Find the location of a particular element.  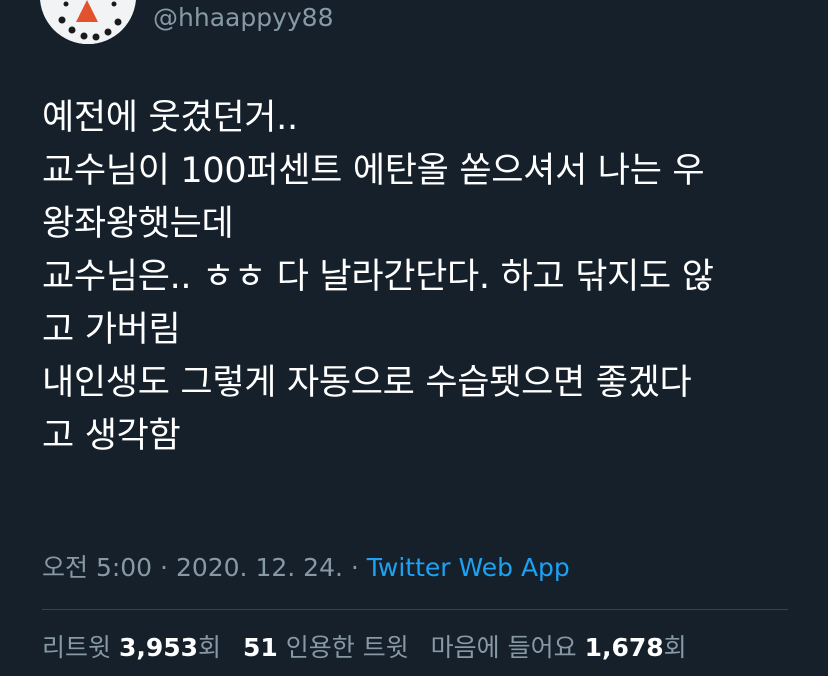

author-handle: @hhaappyy88 is located at coordinates (243, 18).